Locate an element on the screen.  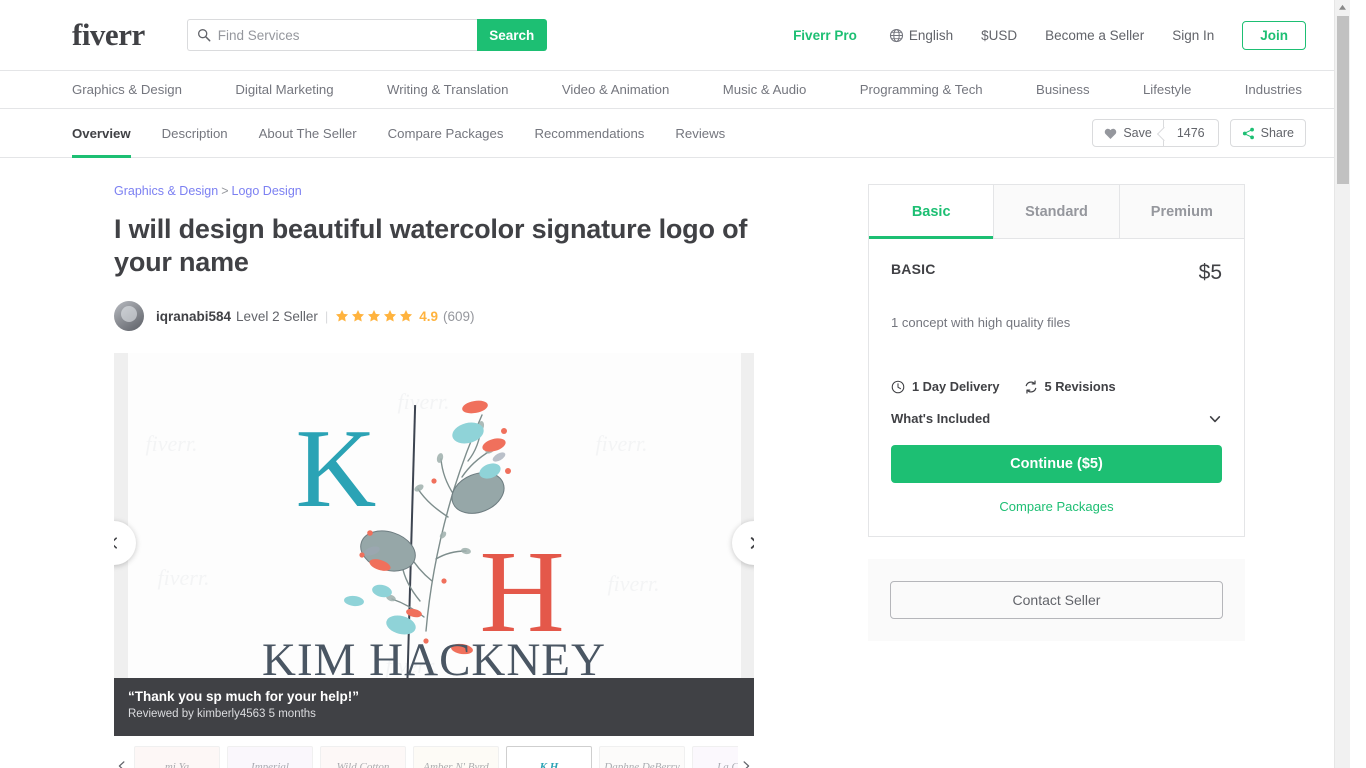
tab-about-the-seller: About The Seller is located at coordinates (308, 133).